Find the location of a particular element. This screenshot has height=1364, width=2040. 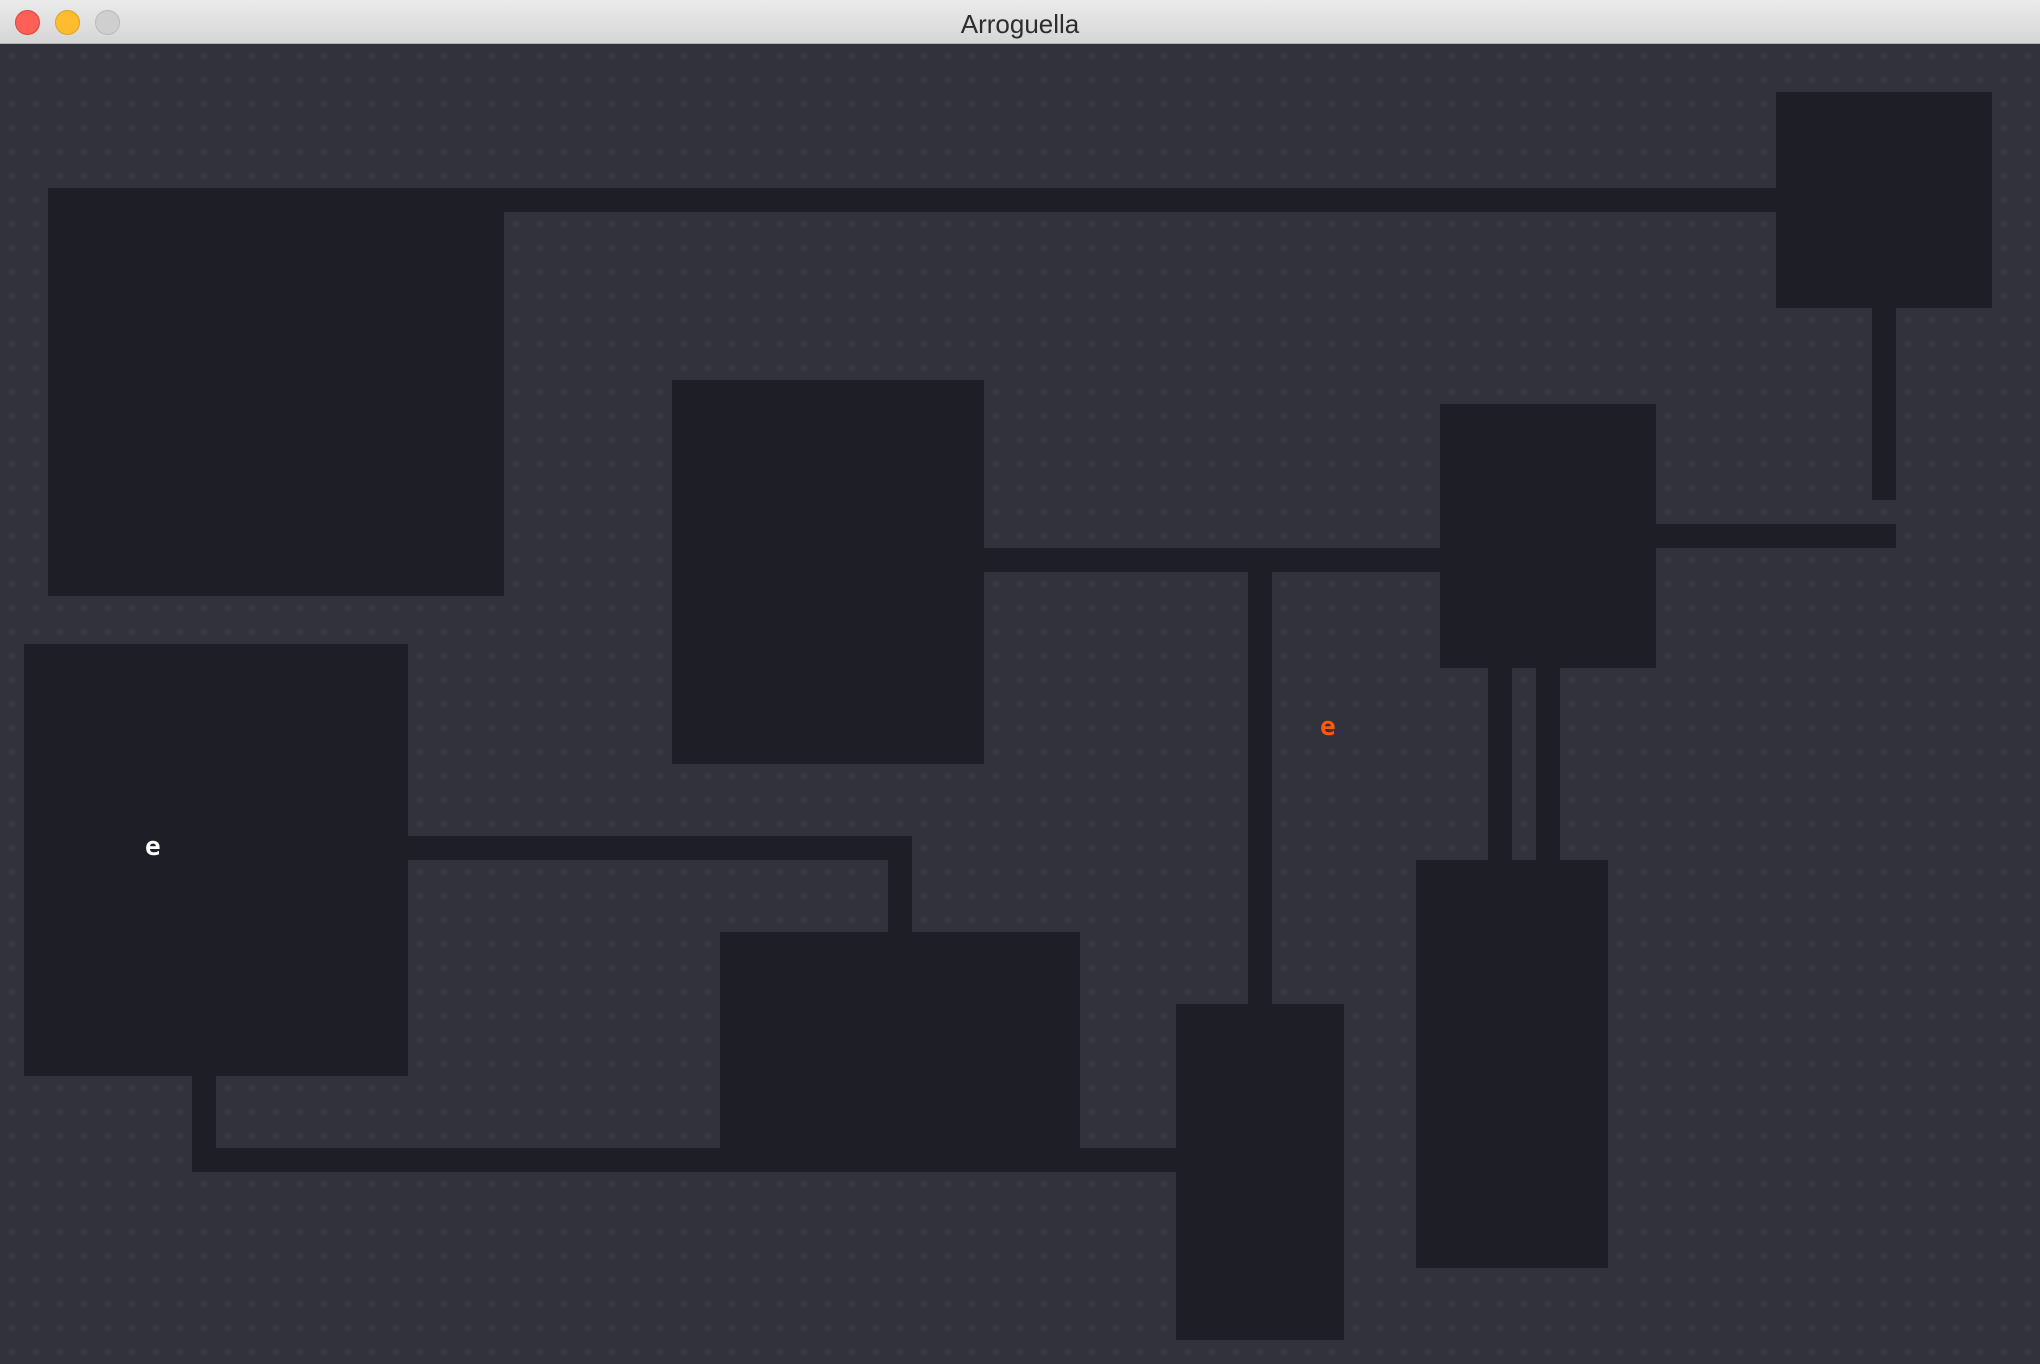

monster-glyph-icon: e is located at coordinates (1328, 727).